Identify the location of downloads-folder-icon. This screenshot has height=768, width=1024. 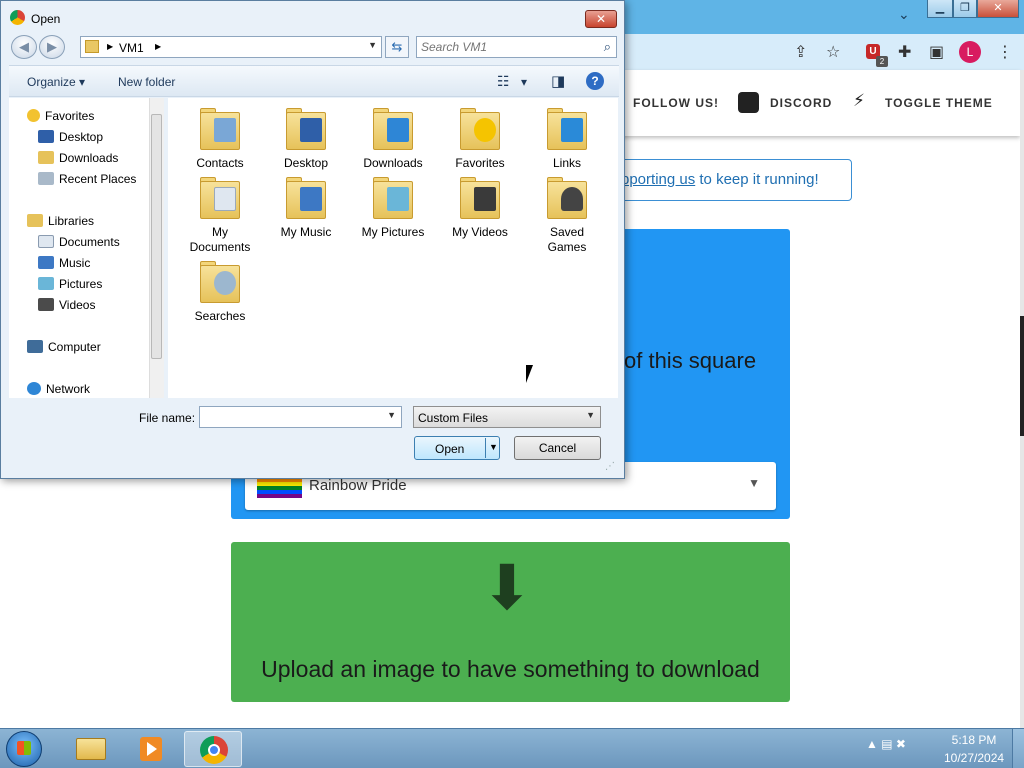
(393, 128).